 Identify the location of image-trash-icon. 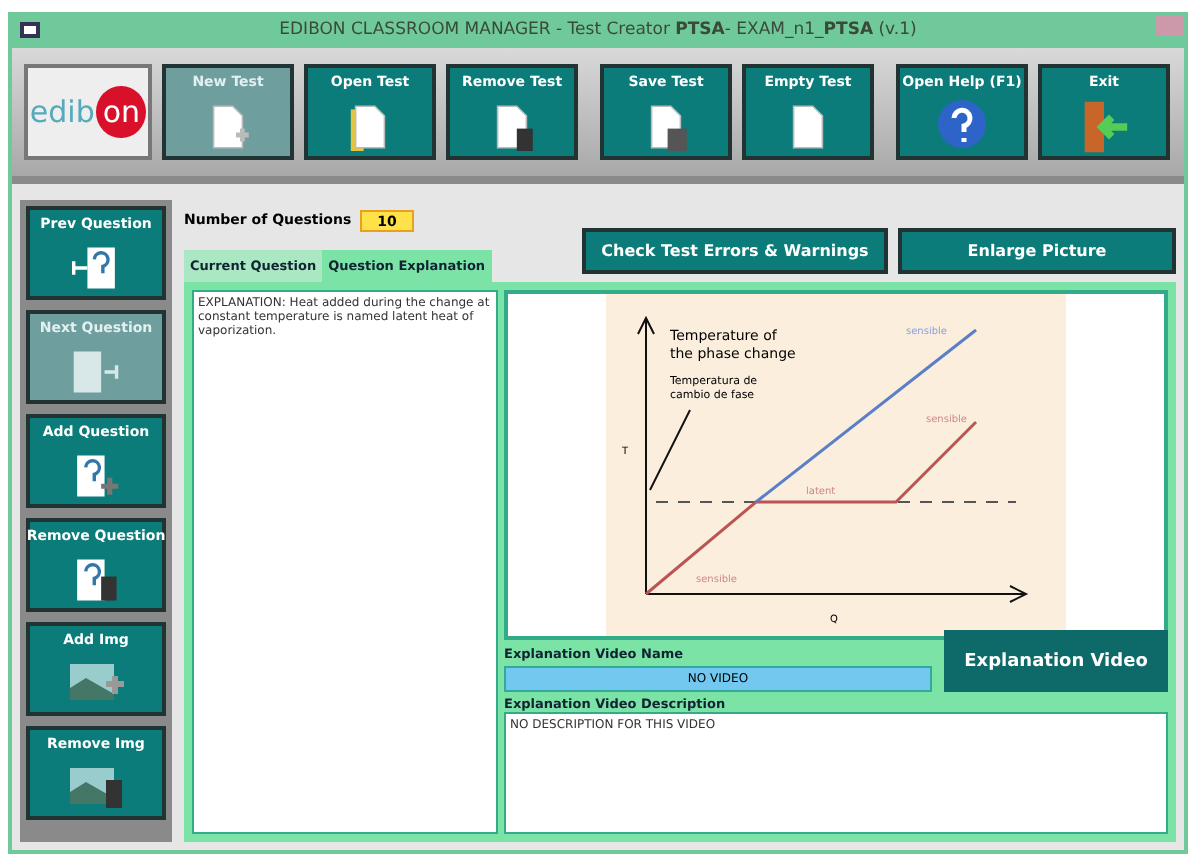
(96, 786).